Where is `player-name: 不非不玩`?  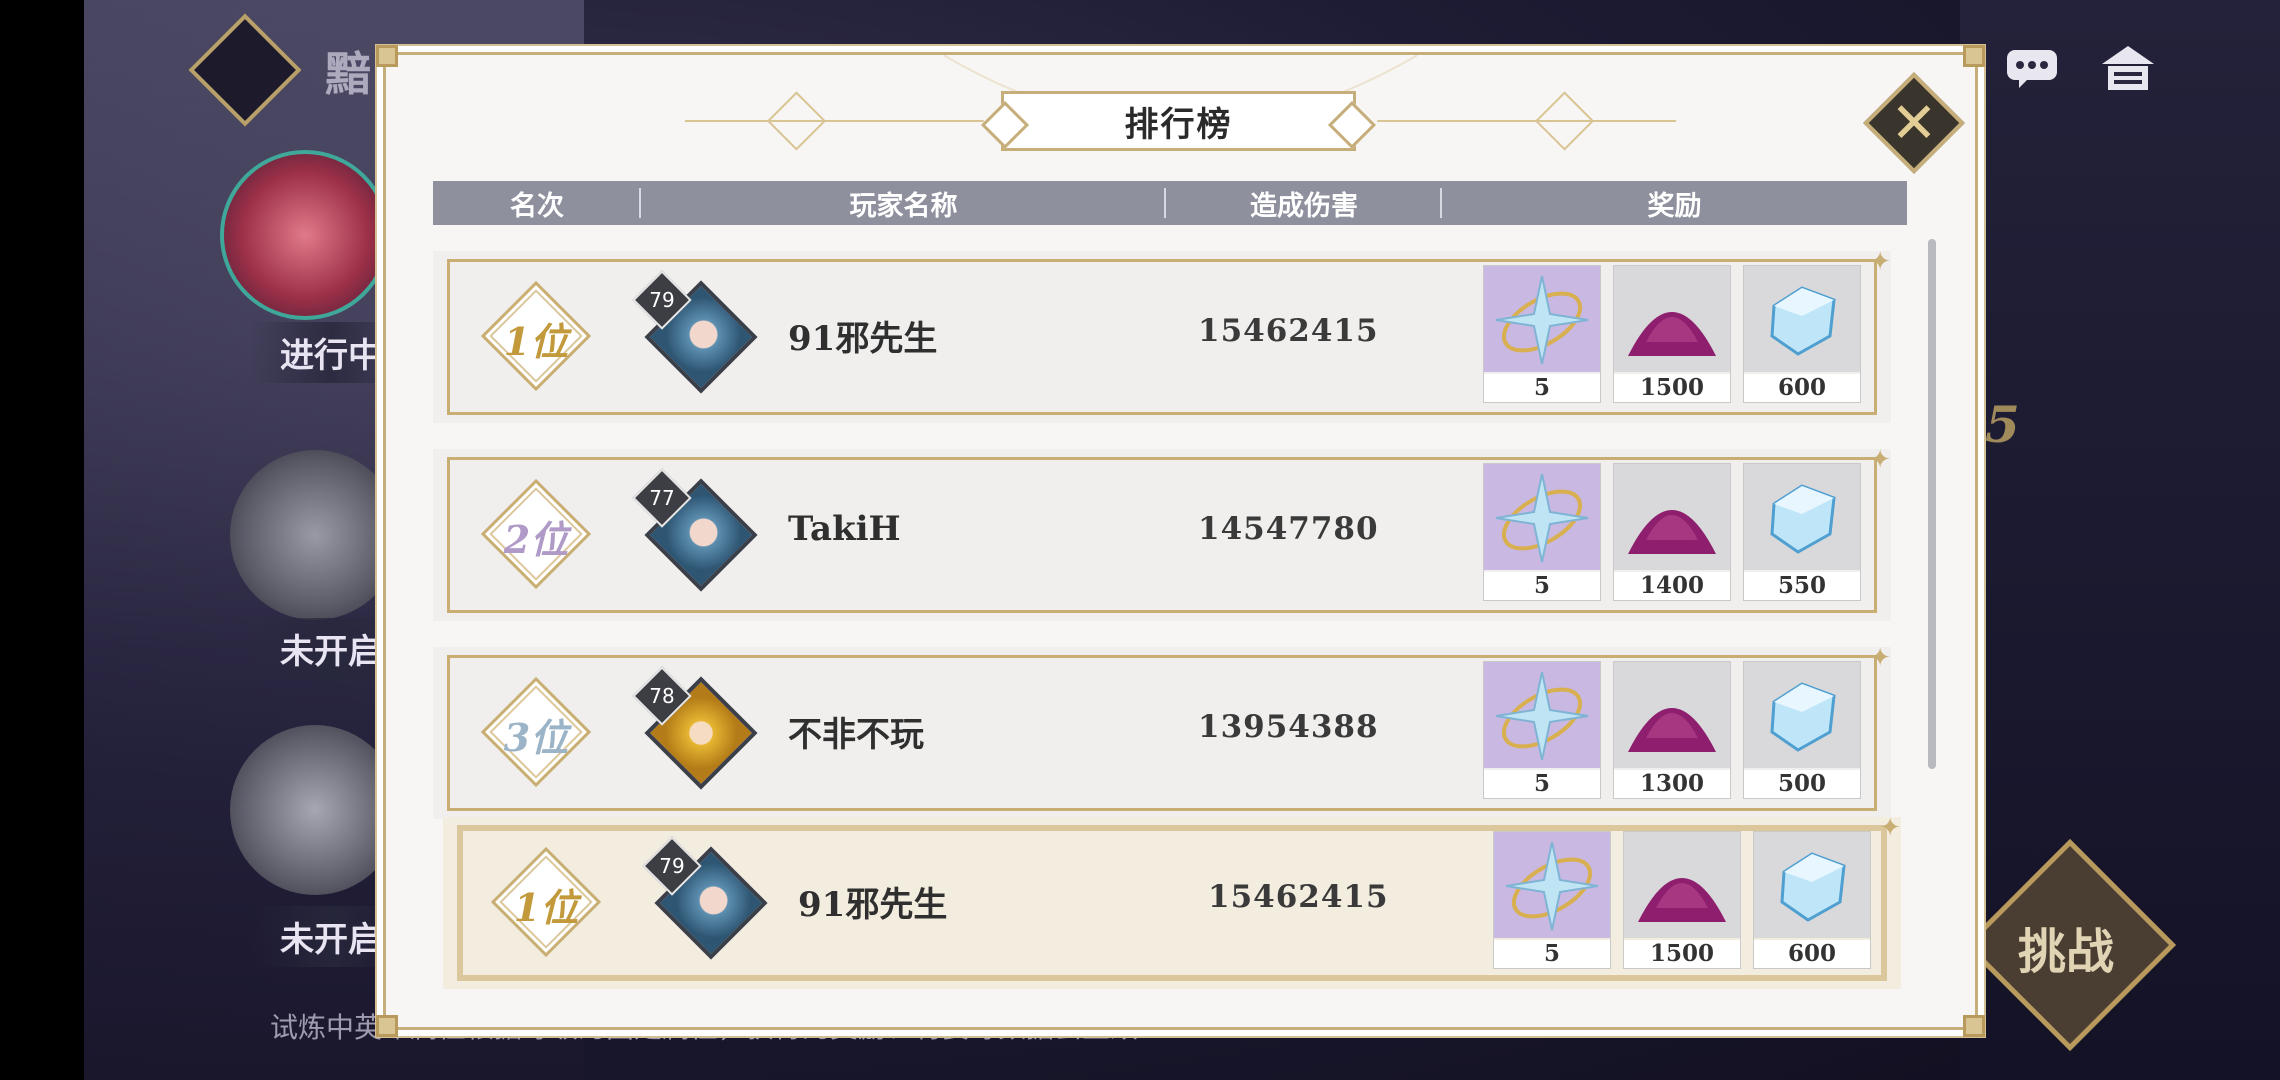 player-name: 不非不玩 is located at coordinates (856, 735).